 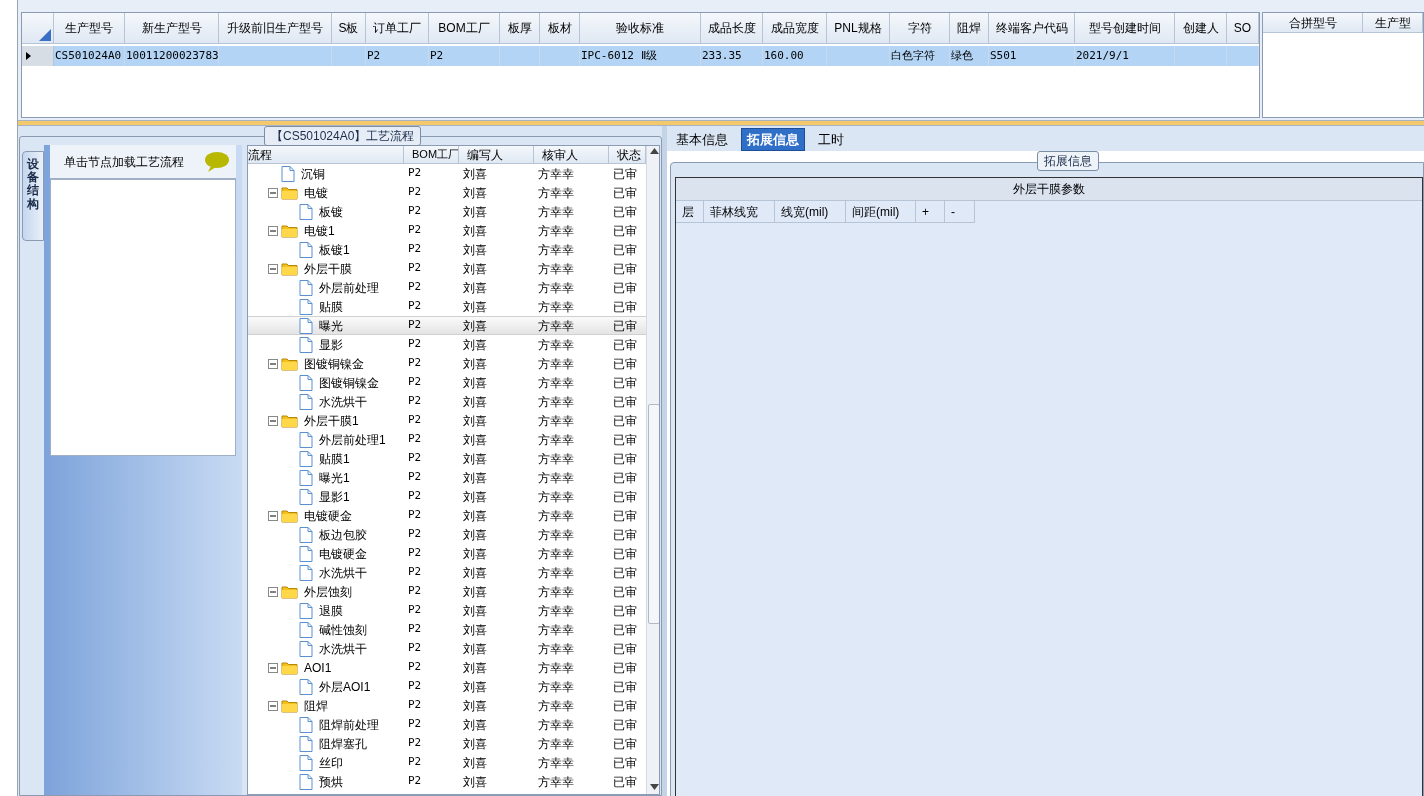 I want to click on column-header: 生产型, so click(x=1393, y=22).